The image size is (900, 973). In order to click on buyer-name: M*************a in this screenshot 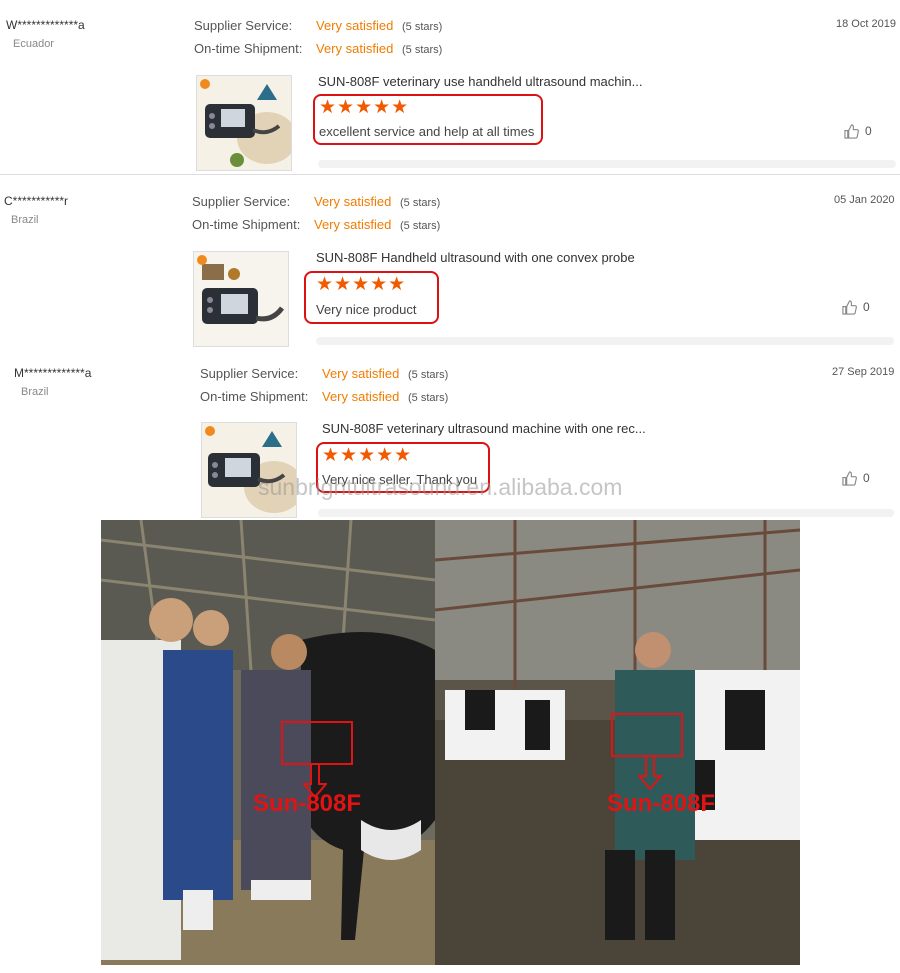, I will do `click(53, 373)`.